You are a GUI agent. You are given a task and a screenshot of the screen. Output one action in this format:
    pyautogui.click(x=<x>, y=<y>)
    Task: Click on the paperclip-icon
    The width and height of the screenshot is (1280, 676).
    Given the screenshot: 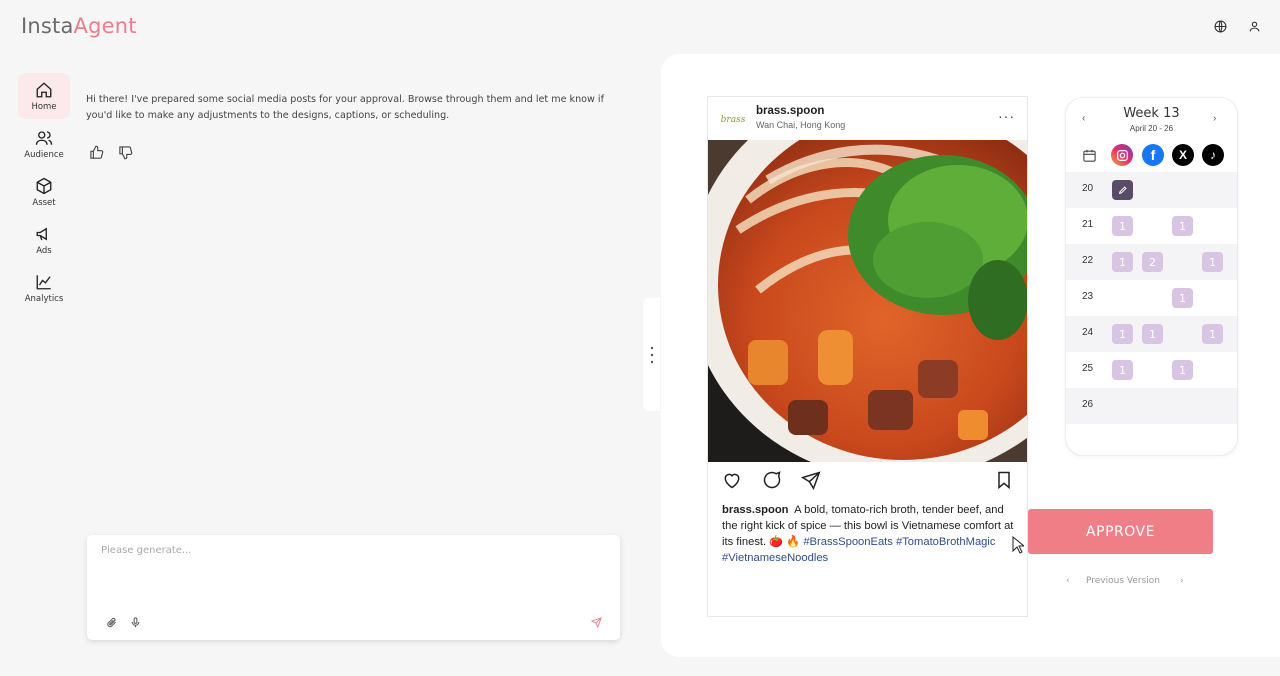 What is the action you would take?
    pyautogui.click(x=111, y=622)
    